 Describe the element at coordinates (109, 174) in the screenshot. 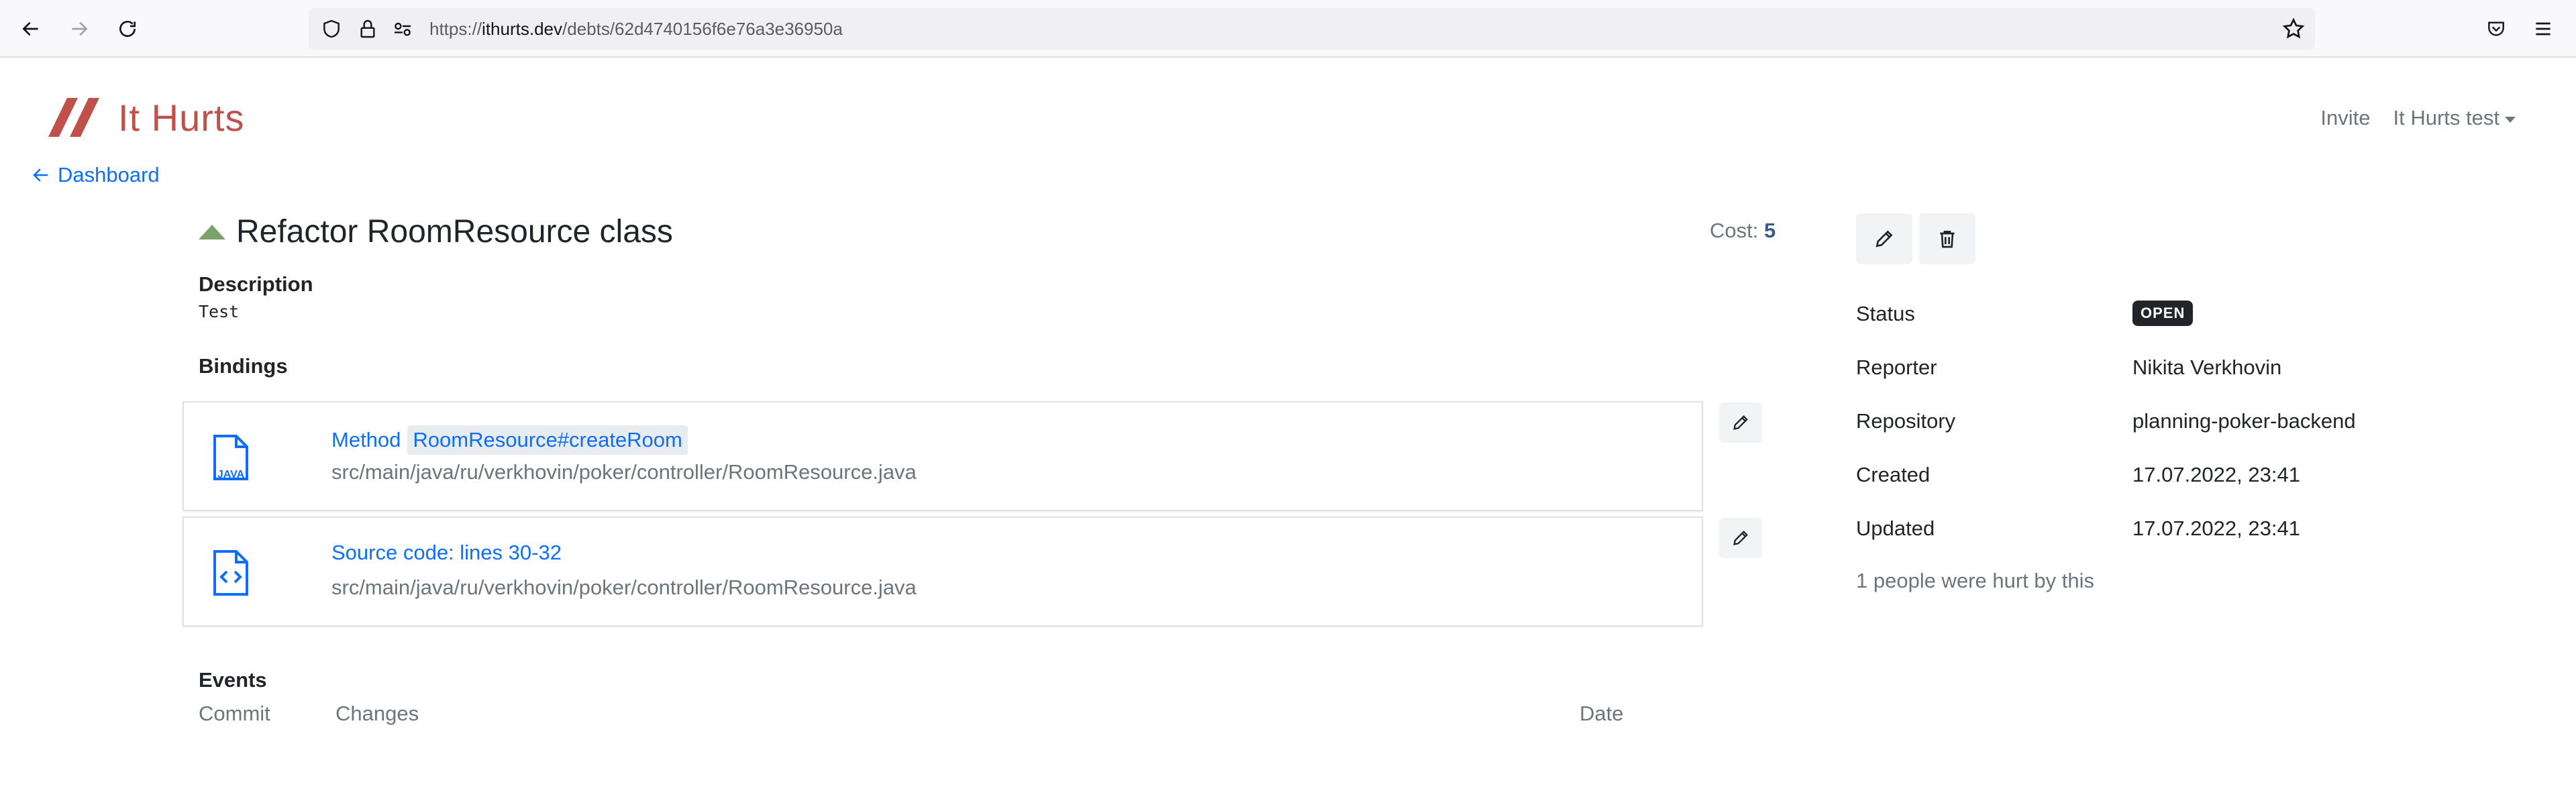

I see `back-link-label: Dashboard` at that location.